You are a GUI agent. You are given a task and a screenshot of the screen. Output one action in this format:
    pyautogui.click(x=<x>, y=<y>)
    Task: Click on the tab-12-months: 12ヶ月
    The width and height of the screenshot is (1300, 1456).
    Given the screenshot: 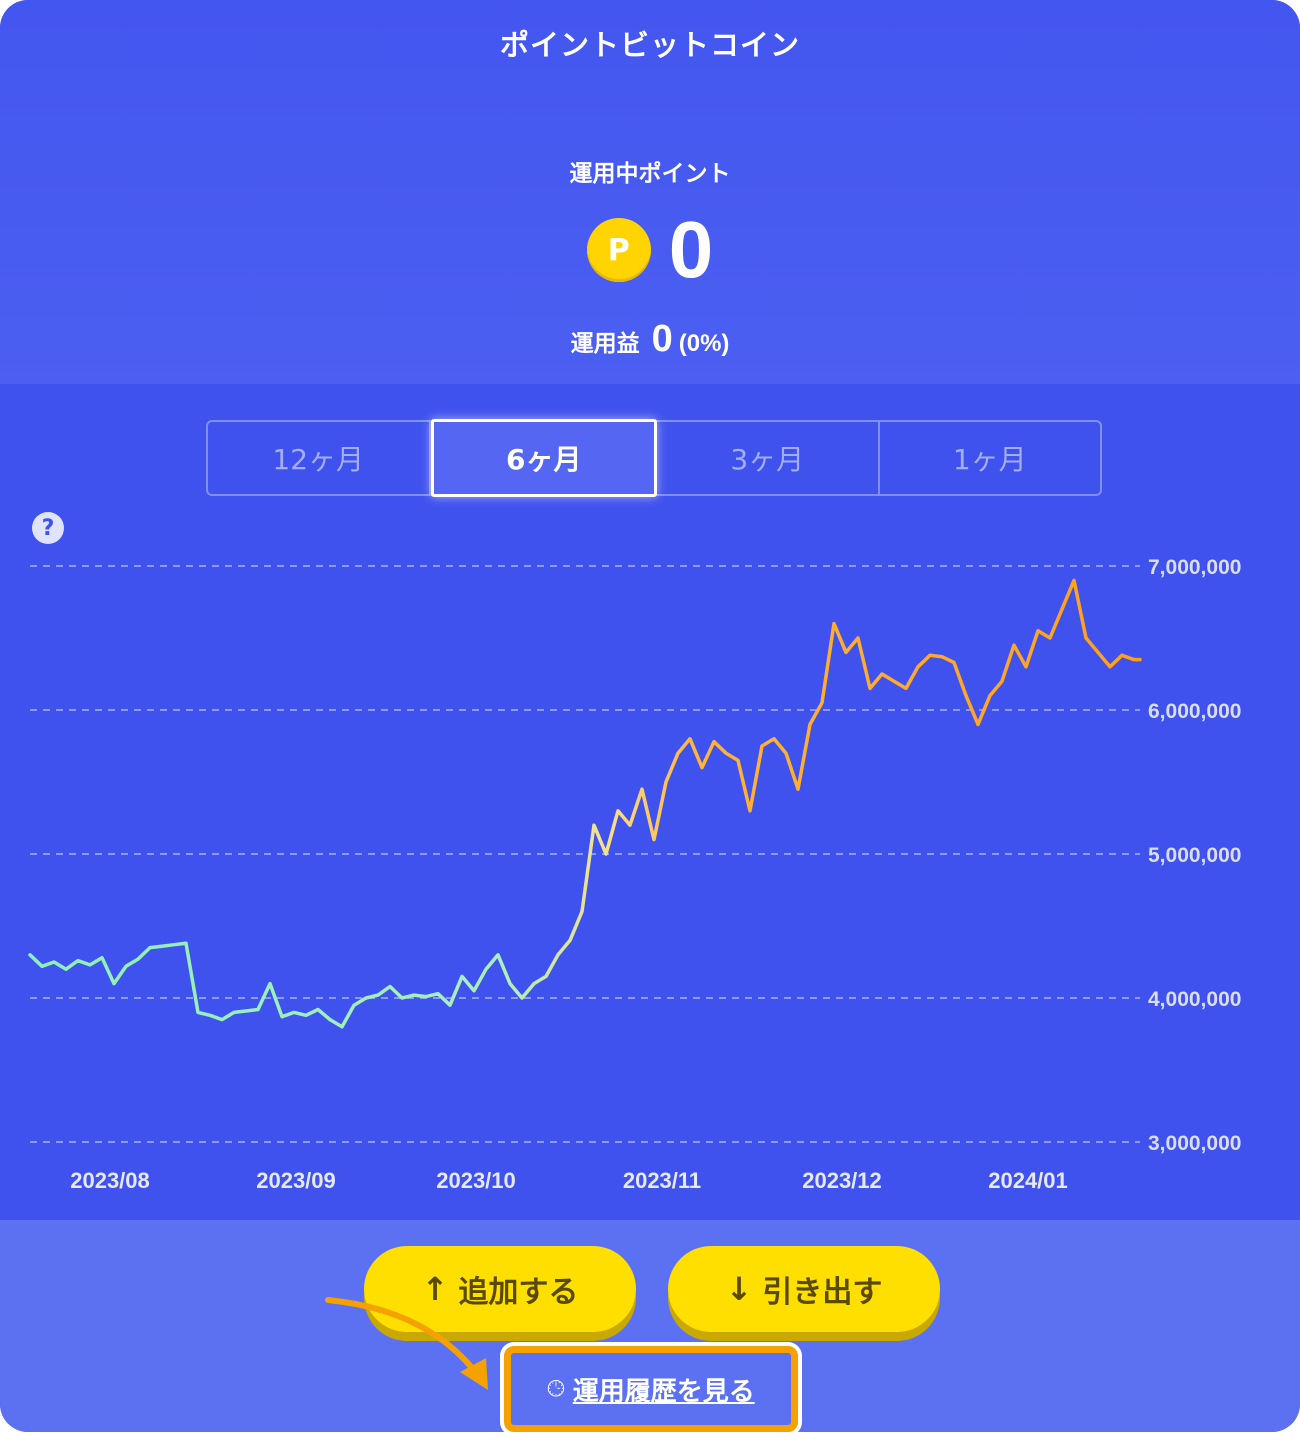 What is the action you would take?
    pyautogui.click(x=319, y=458)
    